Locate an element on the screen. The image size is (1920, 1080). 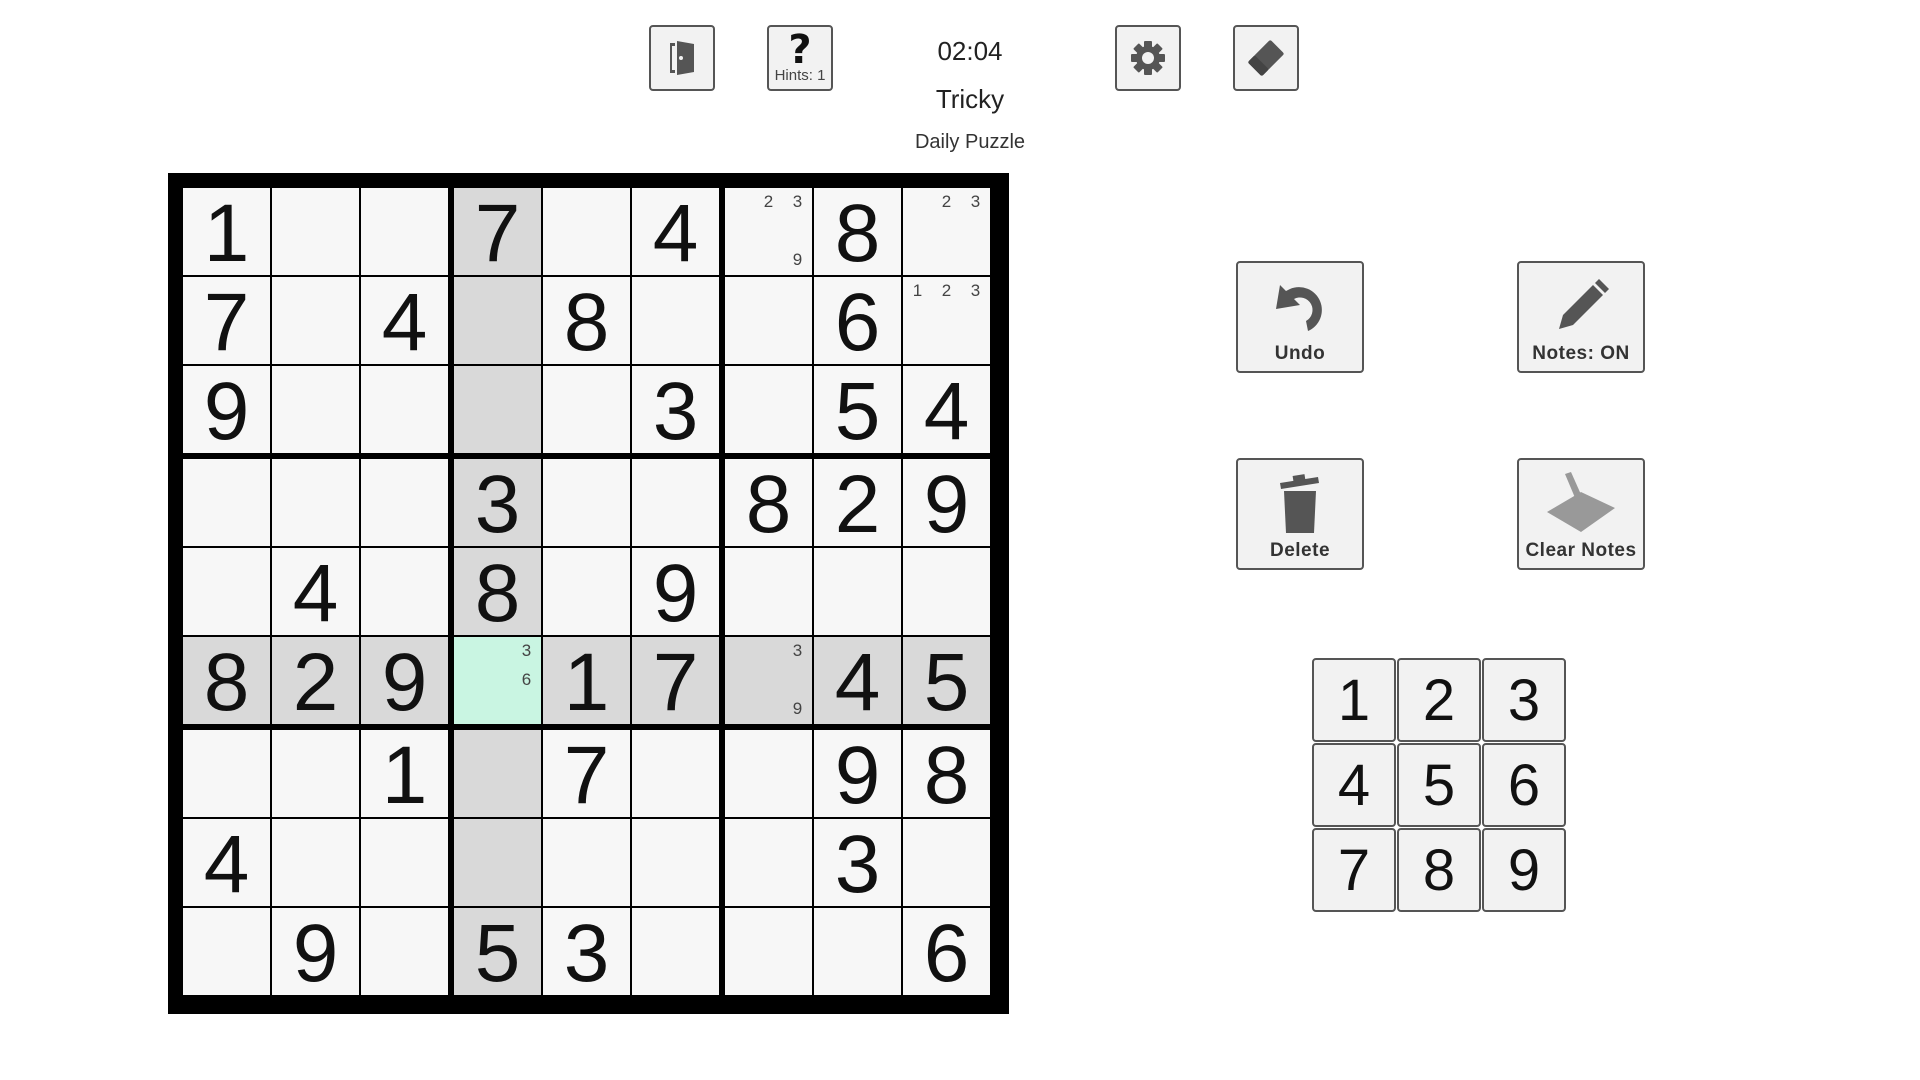
hint-button: ? Hints: 1 is located at coordinates (800, 58).